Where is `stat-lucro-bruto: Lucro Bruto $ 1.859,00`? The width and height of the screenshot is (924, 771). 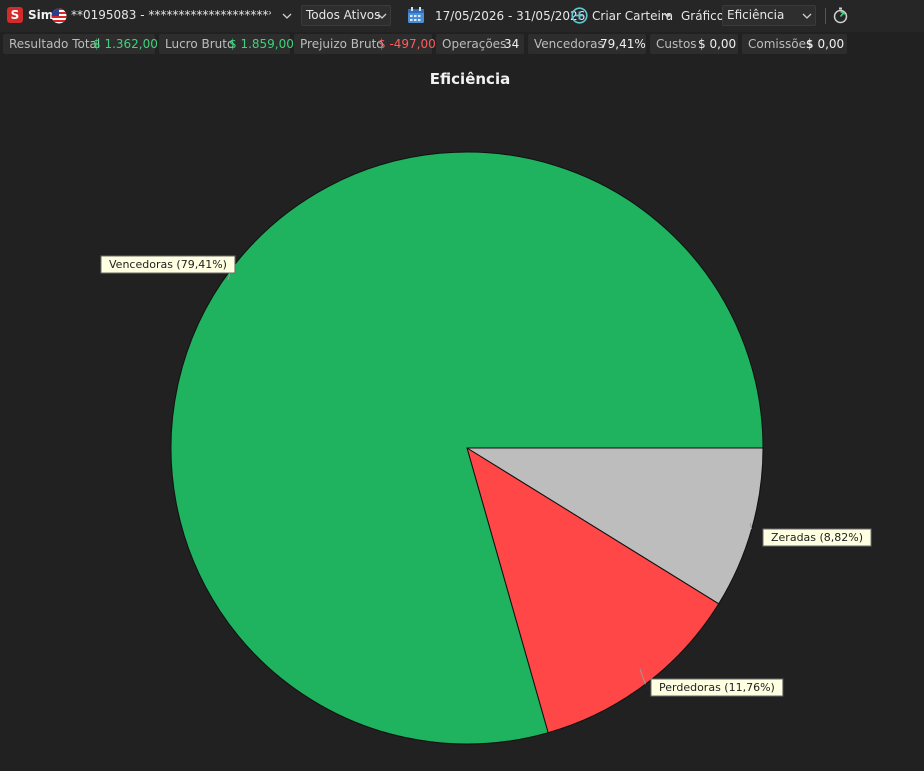
stat-lucro-bruto: Lucro Bruto $ 1.859,00 is located at coordinates (226, 44).